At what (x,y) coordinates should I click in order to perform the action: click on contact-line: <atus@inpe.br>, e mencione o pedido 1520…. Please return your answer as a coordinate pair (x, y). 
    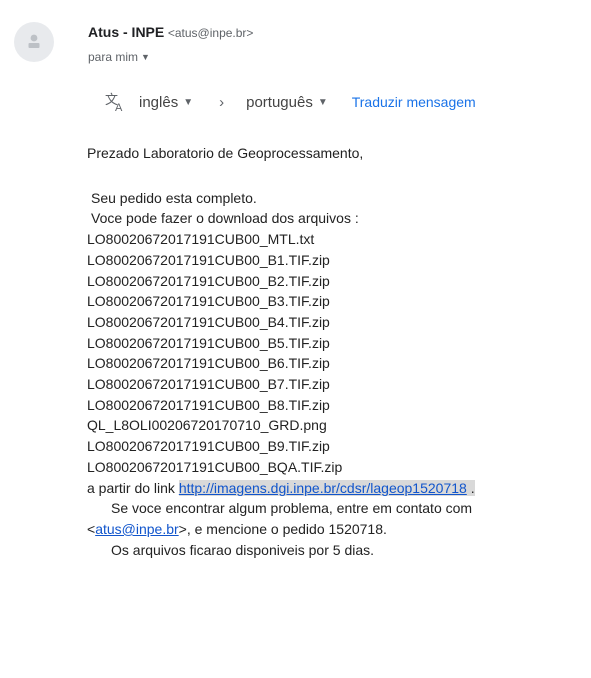
    Looking at the image, I should click on (281, 529).